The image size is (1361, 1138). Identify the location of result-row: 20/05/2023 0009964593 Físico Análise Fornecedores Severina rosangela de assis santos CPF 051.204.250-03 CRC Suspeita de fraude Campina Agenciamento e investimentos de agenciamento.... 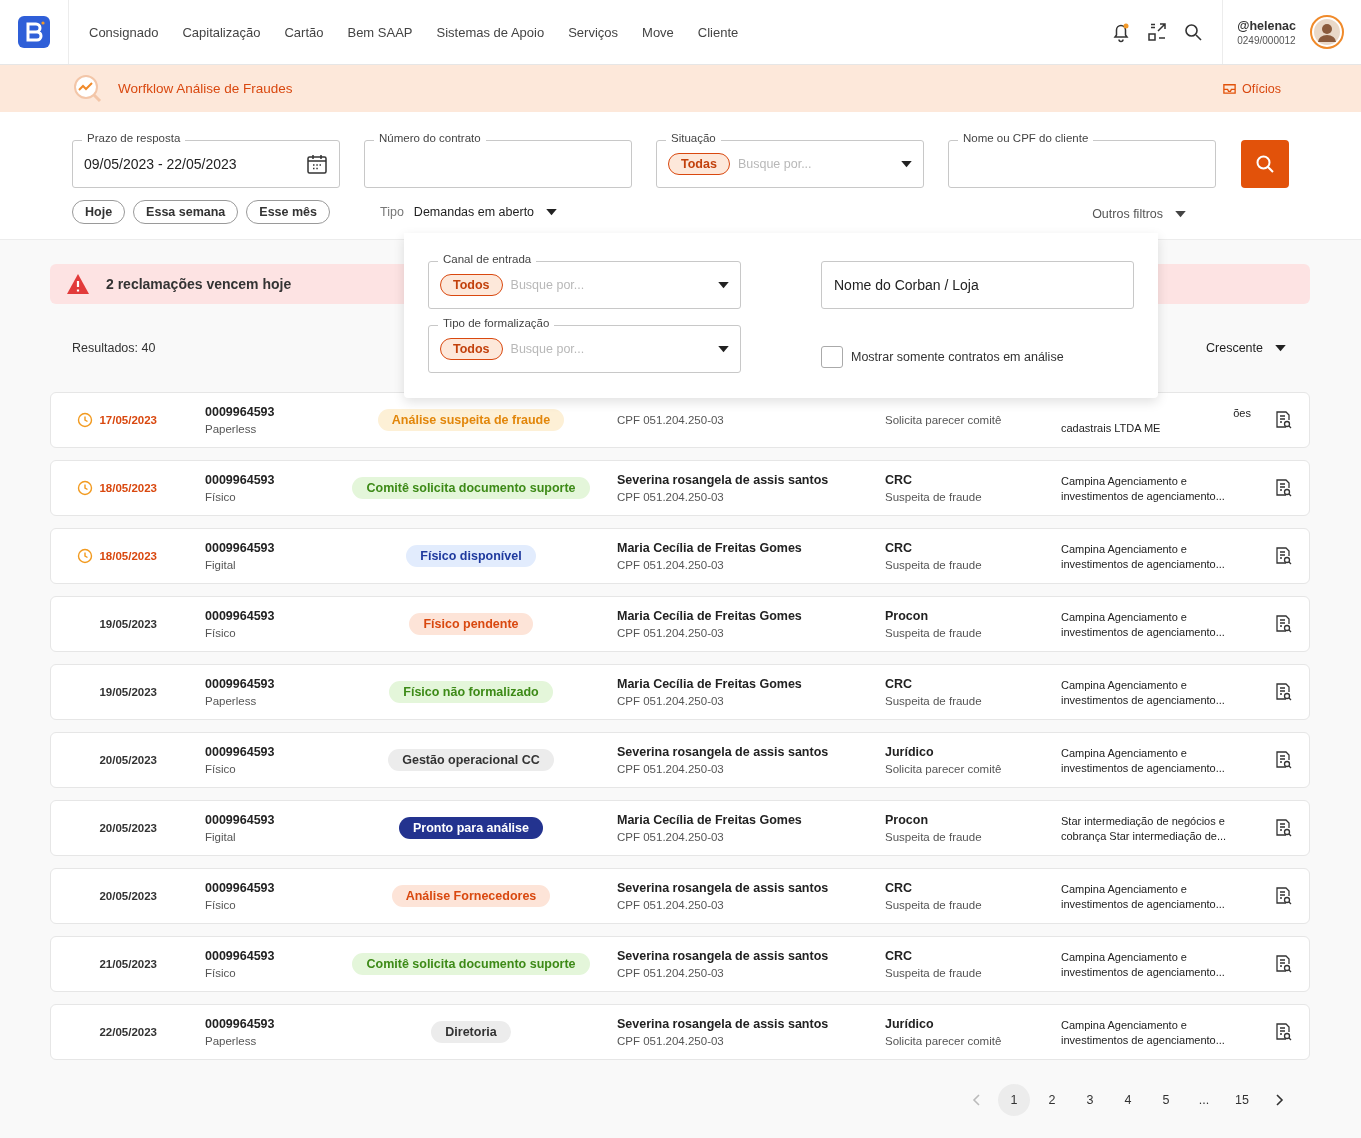
(680, 896).